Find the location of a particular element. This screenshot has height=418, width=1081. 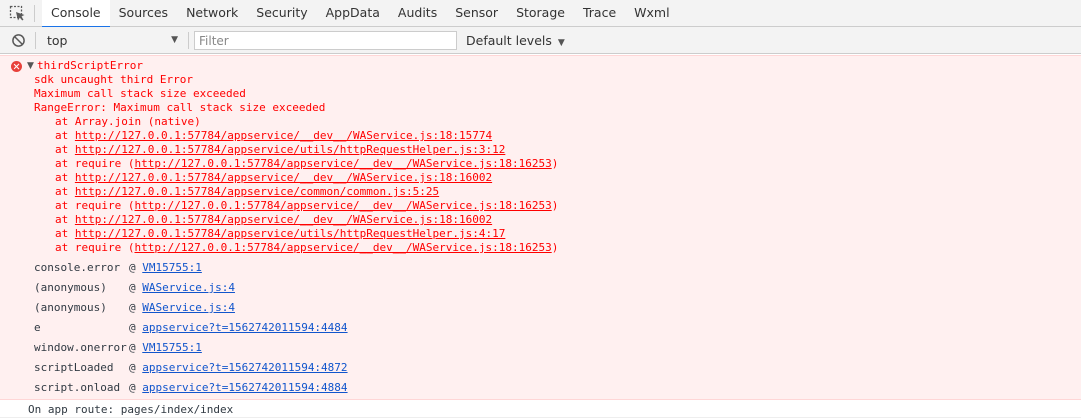

console-filter-bar: top ▼ Default levels ▼ is located at coordinates (540, 40).